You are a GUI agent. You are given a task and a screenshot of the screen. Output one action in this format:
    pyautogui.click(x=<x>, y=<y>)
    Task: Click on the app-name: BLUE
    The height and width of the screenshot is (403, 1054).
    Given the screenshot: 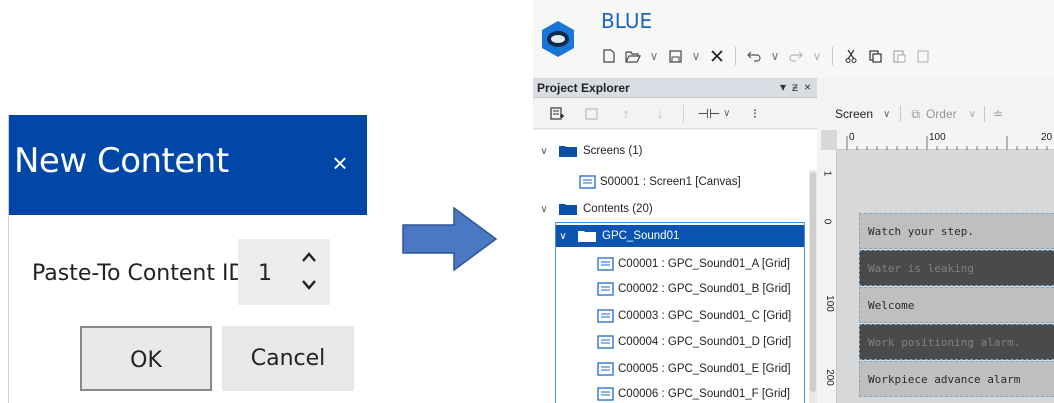 What is the action you would take?
    pyautogui.click(x=627, y=21)
    